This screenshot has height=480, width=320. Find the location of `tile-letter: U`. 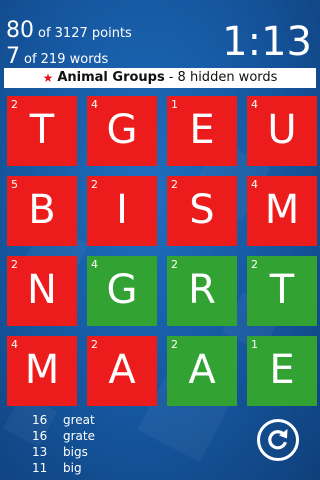

tile-letter: U is located at coordinates (282, 130).